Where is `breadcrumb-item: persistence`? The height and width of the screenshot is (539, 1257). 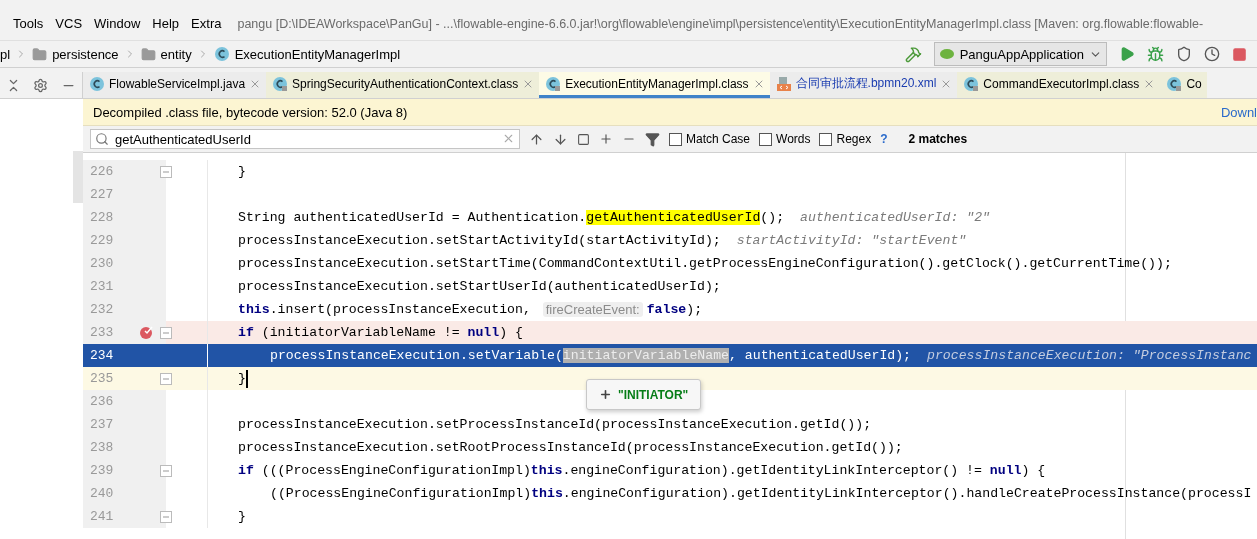 breadcrumb-item: persistence is located at coordinates (85, 54).